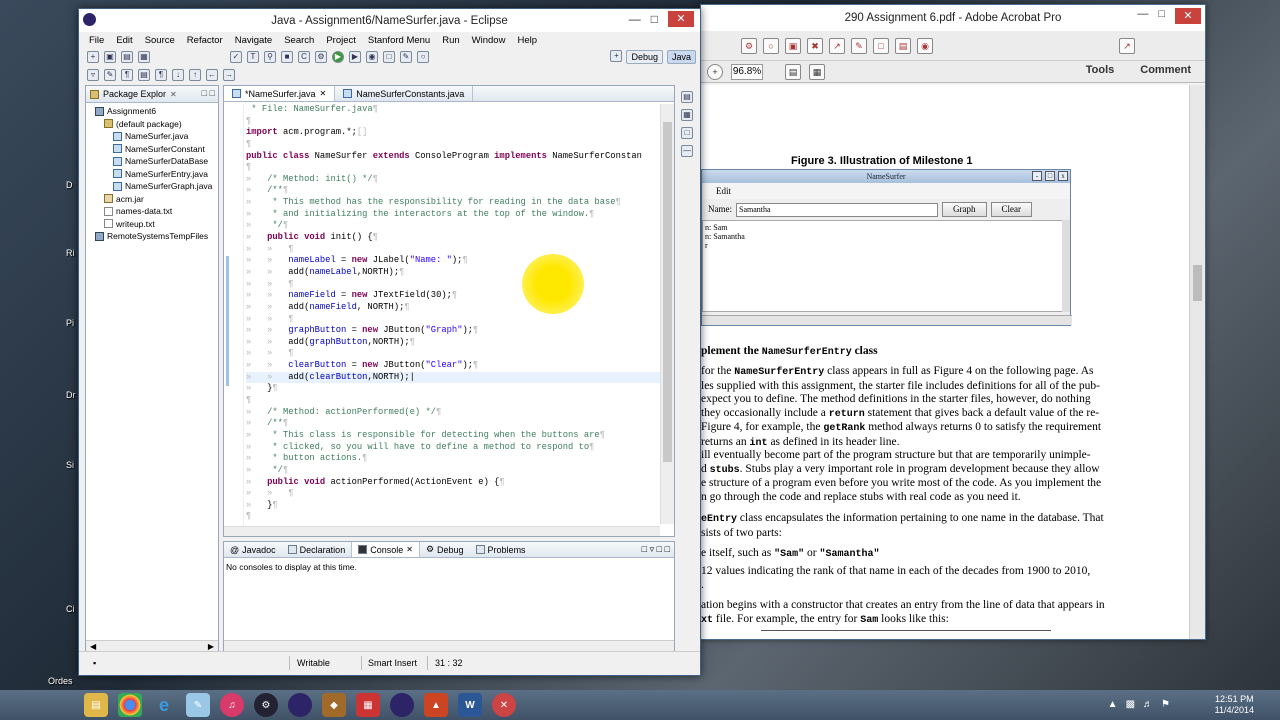  Describe the element at coordinates (287, 57) in the screenshot. I see `package-icon: ■` at that location.